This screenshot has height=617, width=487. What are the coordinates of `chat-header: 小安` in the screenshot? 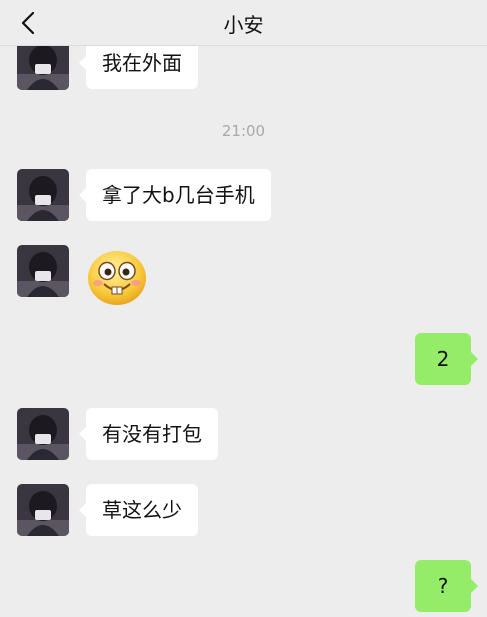 It's located at (243, 23).